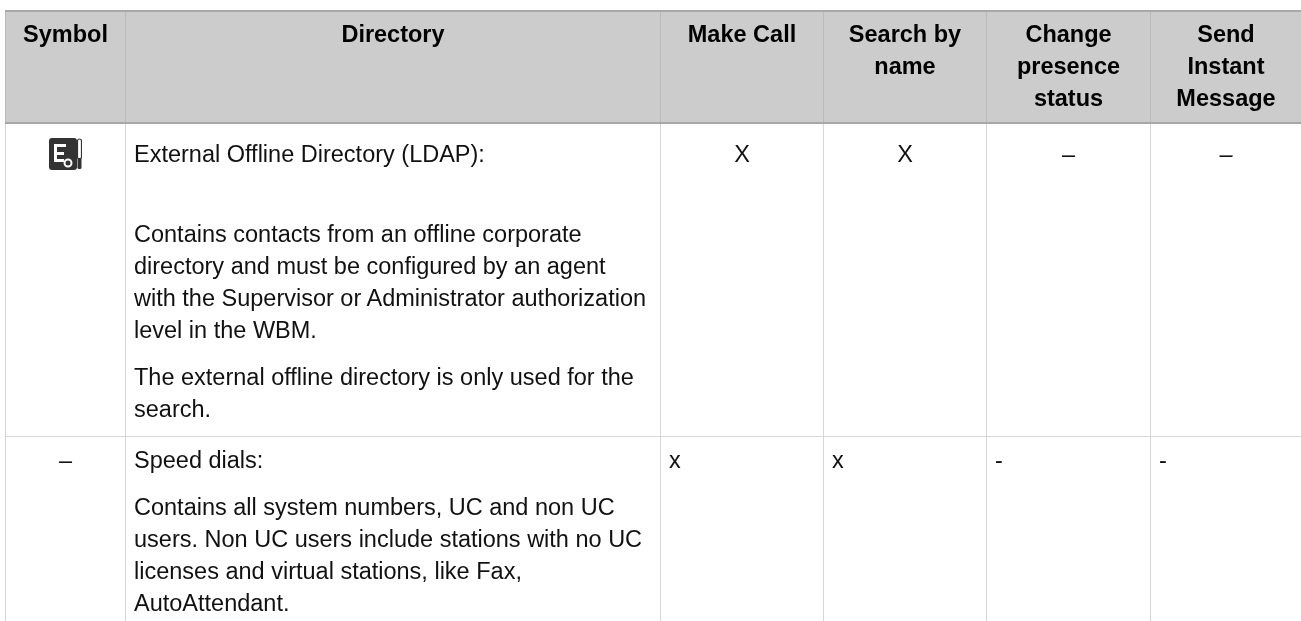 The image size is (1301, 621). Describe the element at coordinates (384, 393) in the screenshot. I see `description-text: The external offline directory is only used for the search.` at that location.